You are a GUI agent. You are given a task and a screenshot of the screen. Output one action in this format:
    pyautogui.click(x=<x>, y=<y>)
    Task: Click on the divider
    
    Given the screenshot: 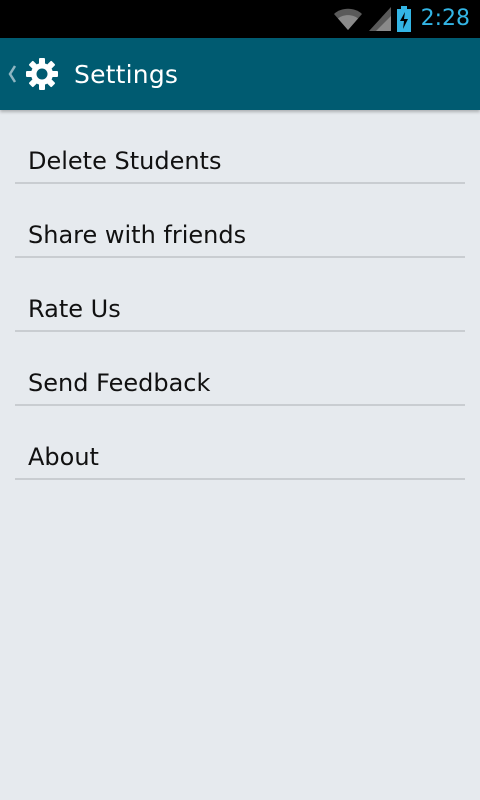 What is the action you would take?
    pyautogui.click(x=240, y=479)
    